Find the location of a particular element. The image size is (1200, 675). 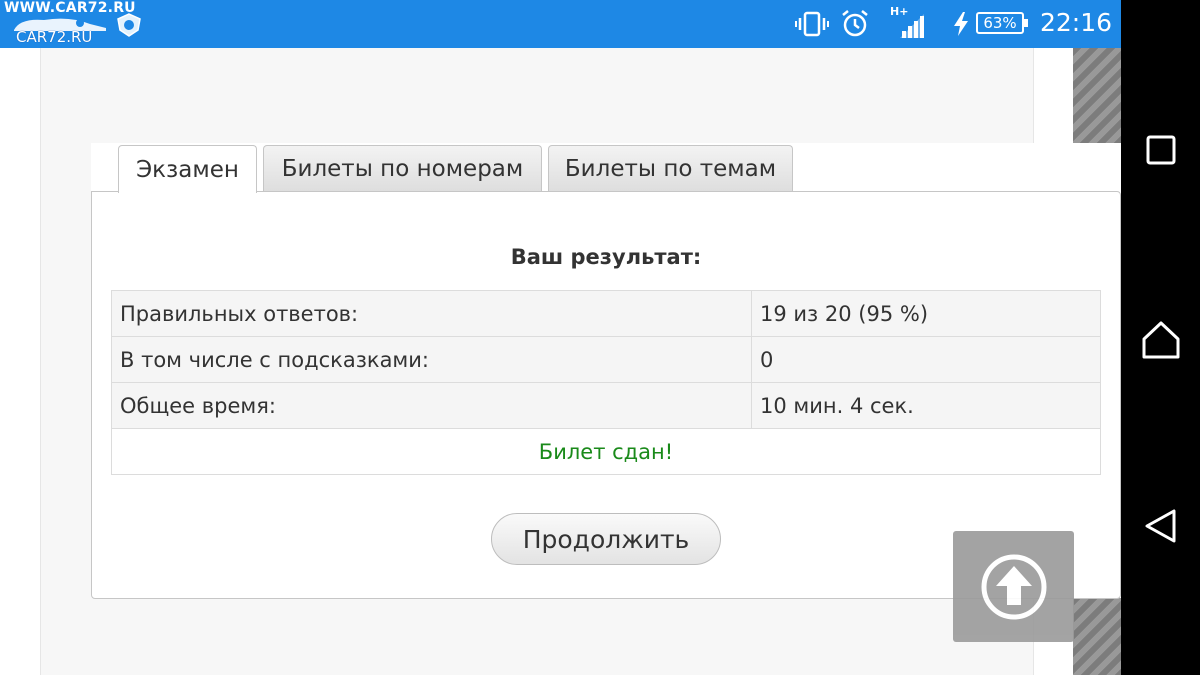

tab-tickets-by-number: Билеты по номерам is located at coordinates (402, 168).